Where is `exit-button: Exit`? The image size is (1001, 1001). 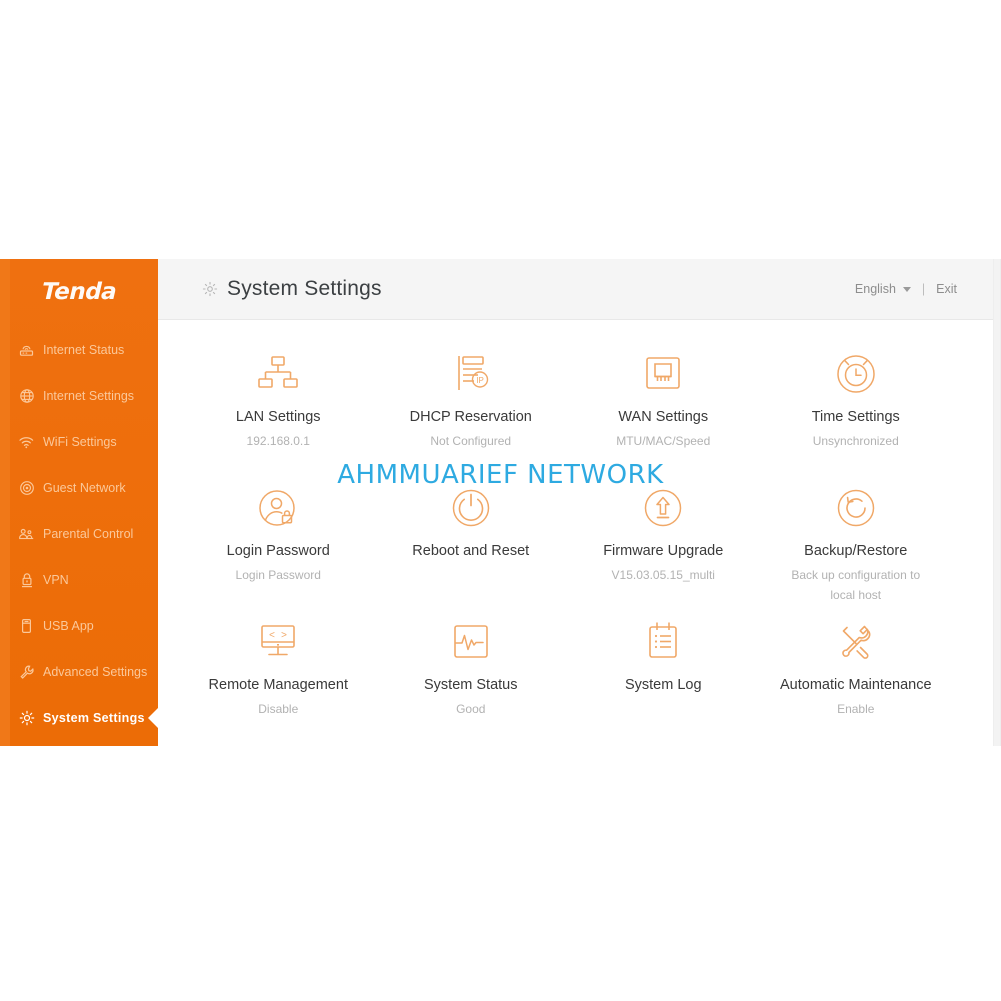 exit-button: Exit is located at coordinates (946, 289).